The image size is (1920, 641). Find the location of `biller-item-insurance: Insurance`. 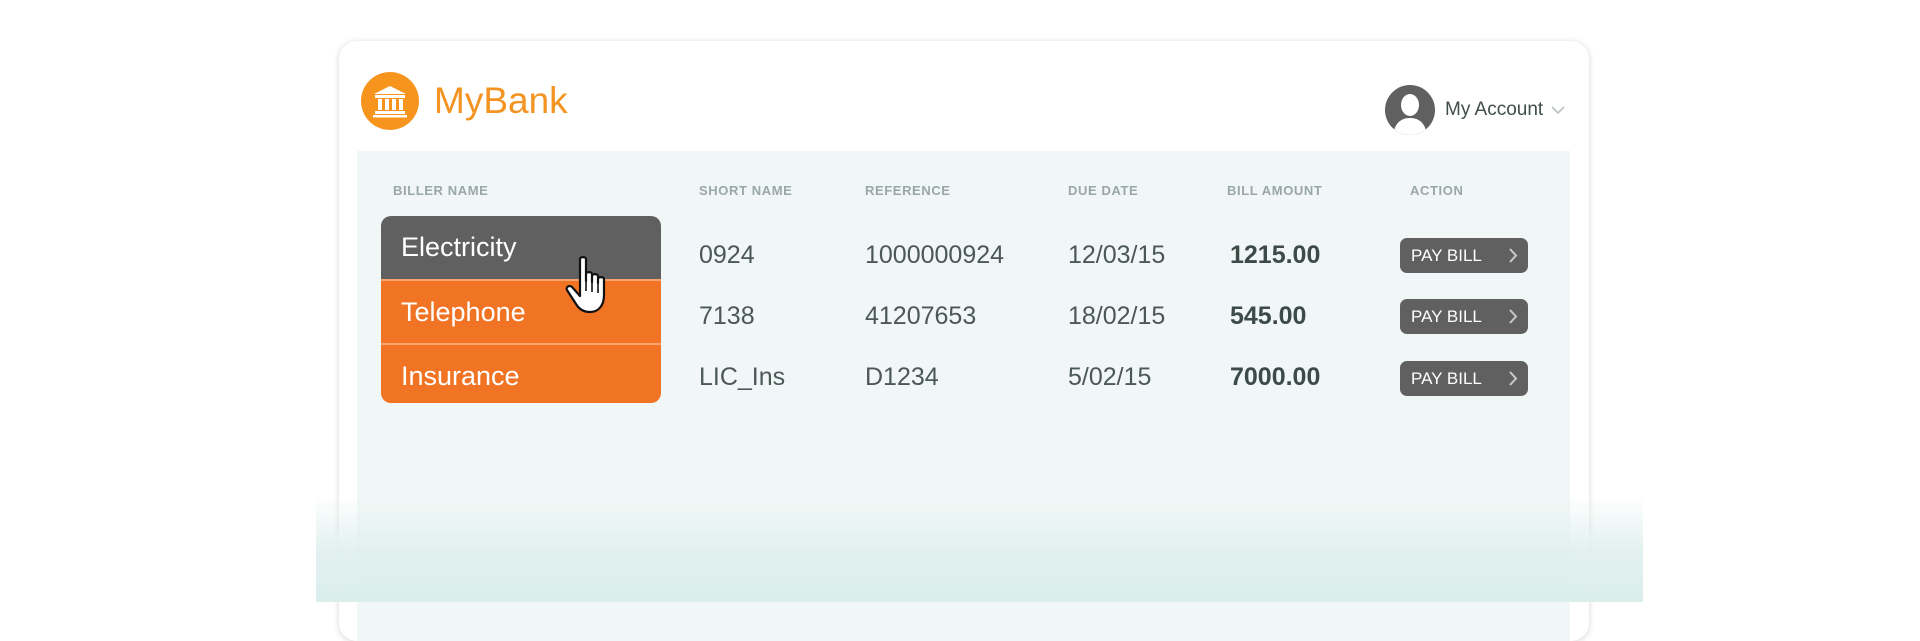

biller-item-insurance: Insurance is located at coordinates (521, 373).